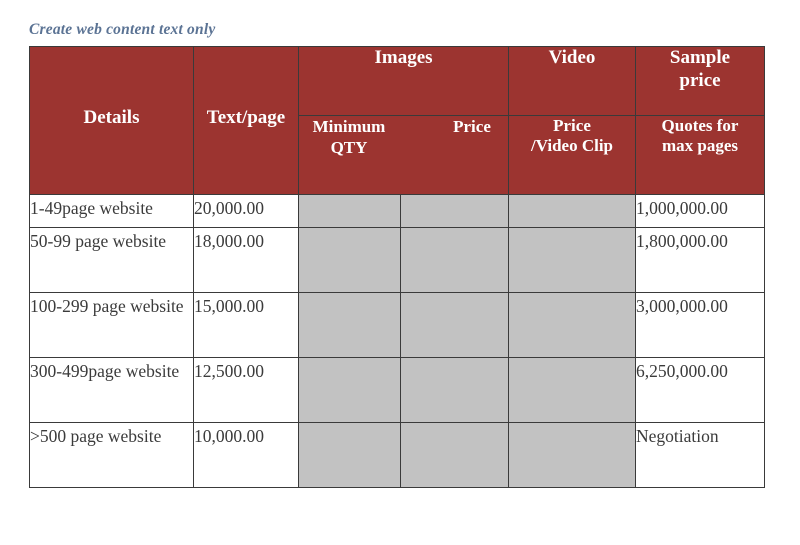  What do you see at coordinates (349, 126) in the screenshot?
I see `header-minimum-qty-line1: Minimum` at bounding box center [349, 126].